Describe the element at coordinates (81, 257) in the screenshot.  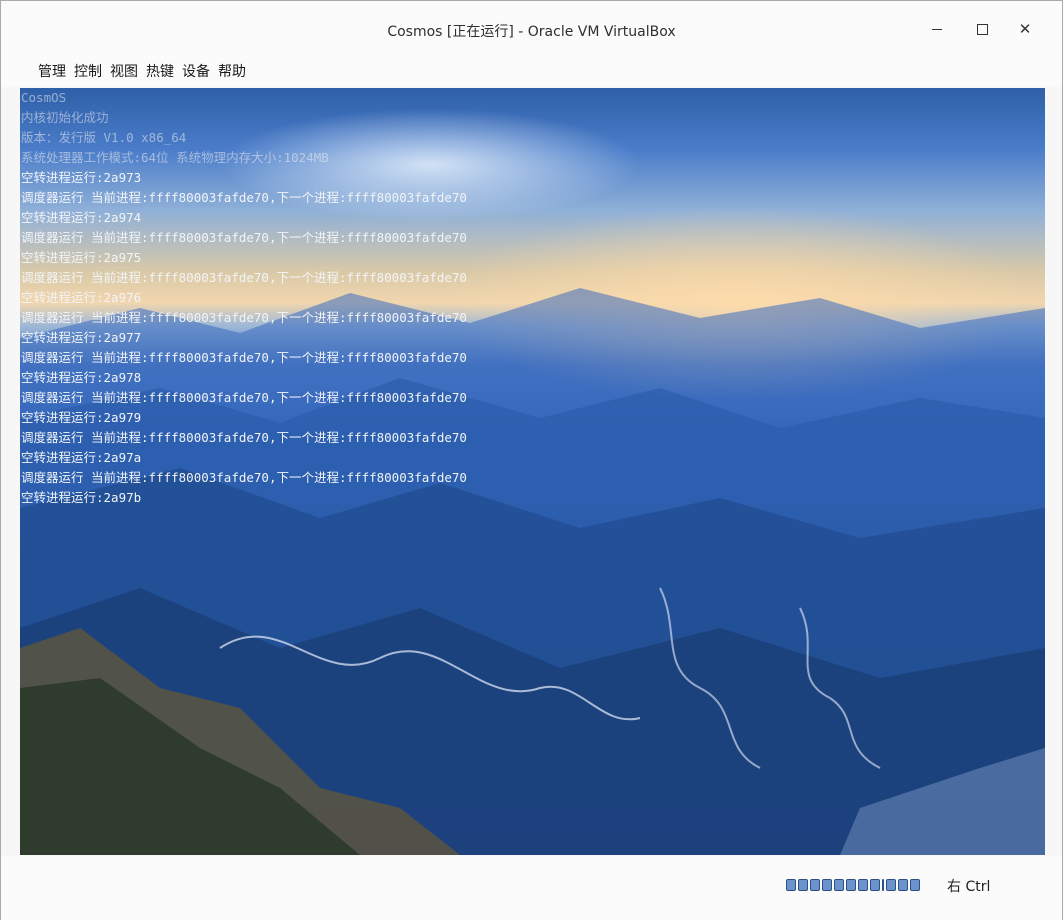
I see `console-line: 空转进程运行:2a975` at that location.